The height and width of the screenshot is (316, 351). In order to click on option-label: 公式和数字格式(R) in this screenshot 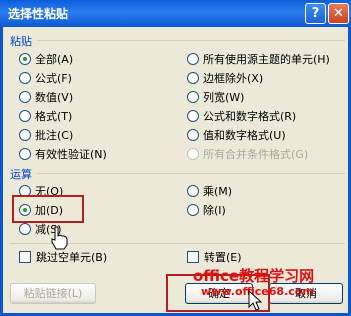, I will do `click(250, 116)`.